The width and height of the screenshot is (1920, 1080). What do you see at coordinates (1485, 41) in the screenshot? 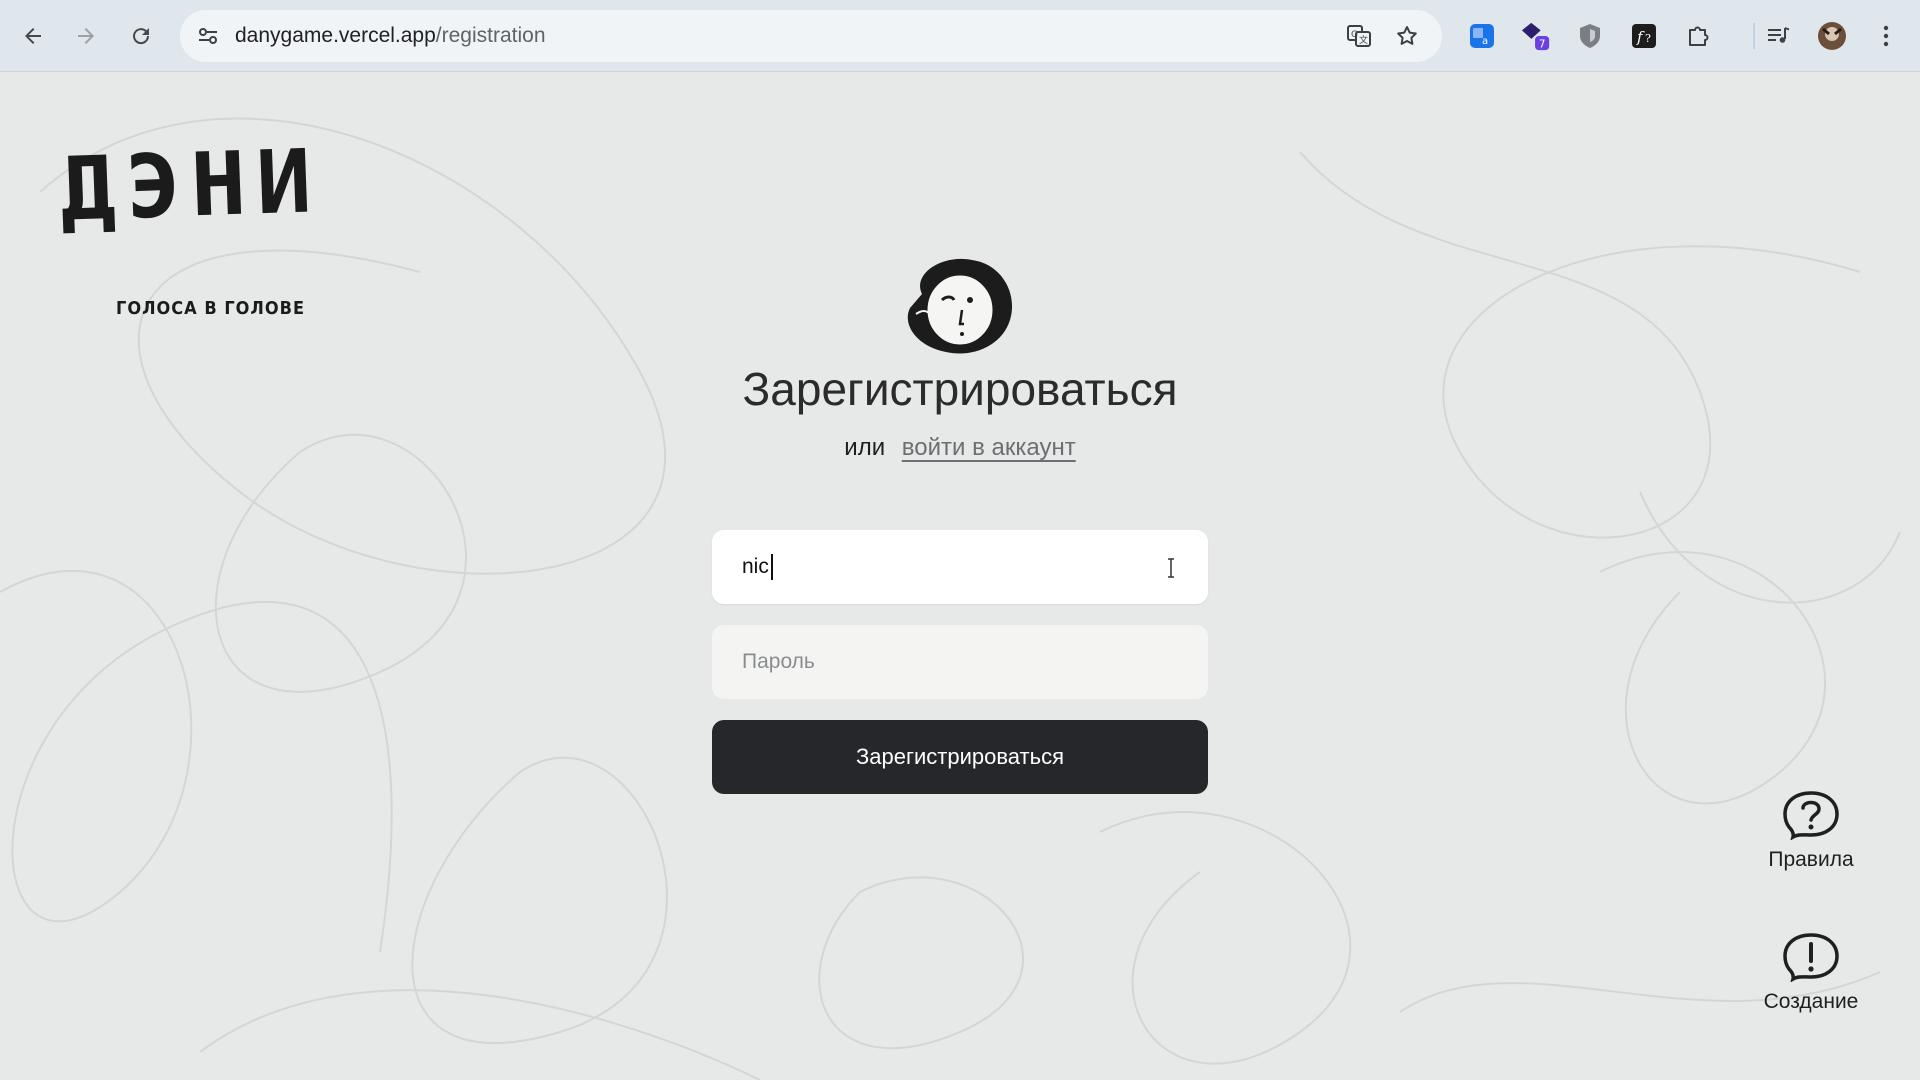
I see `svg-text: a` at bounding box center [1485, 41].